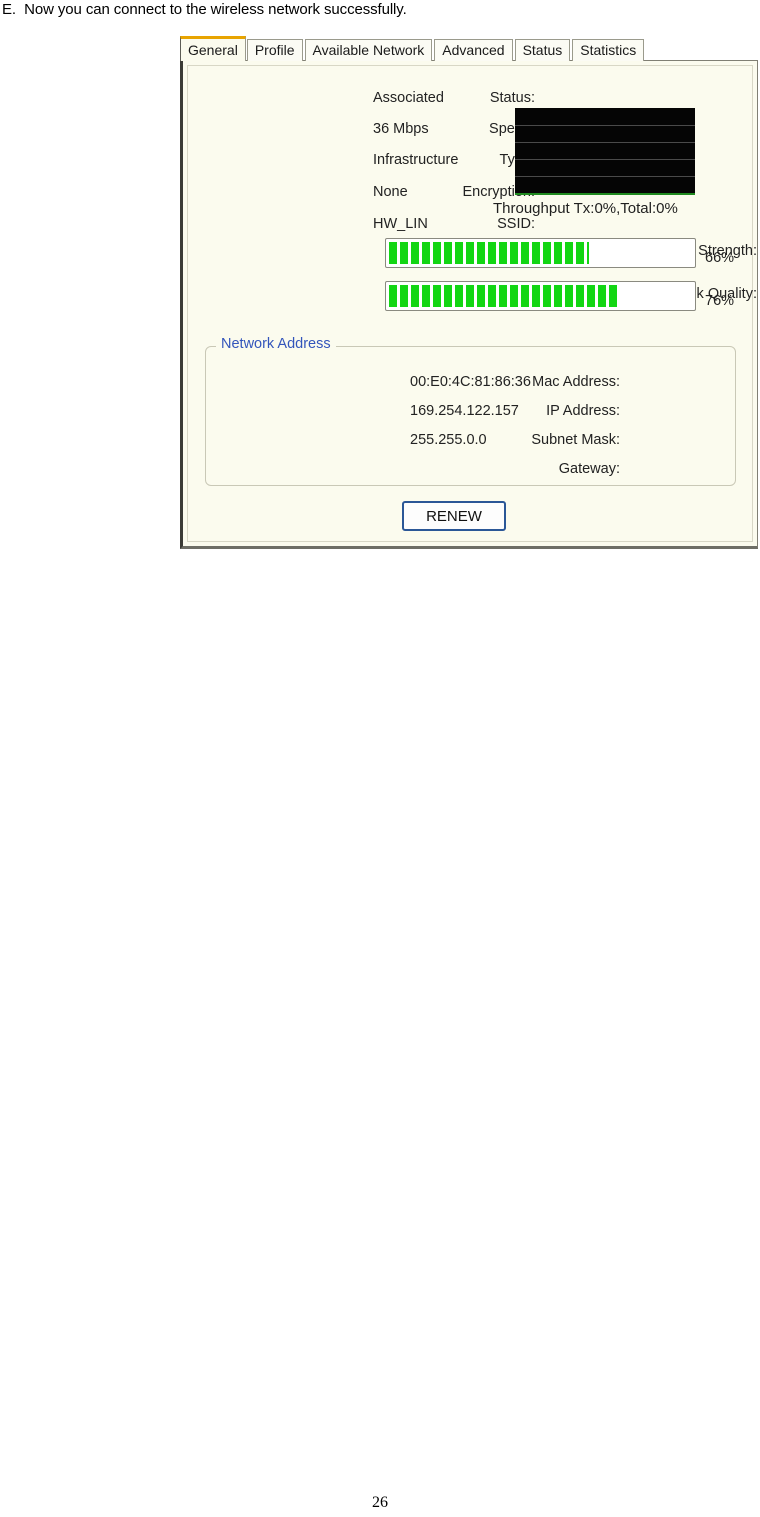 Image resolution: width=760 pixels, height=1517 pixels. What do you see at coordinates (390, 192) in the screenshot?
I see `encryption-value: None` at bounding box center [390, 192].